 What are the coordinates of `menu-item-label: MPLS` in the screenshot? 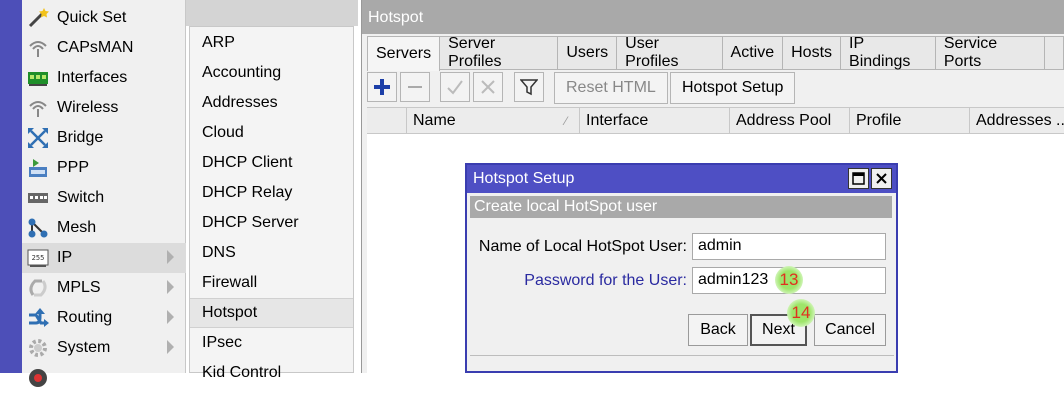 It's located at (79, 287).